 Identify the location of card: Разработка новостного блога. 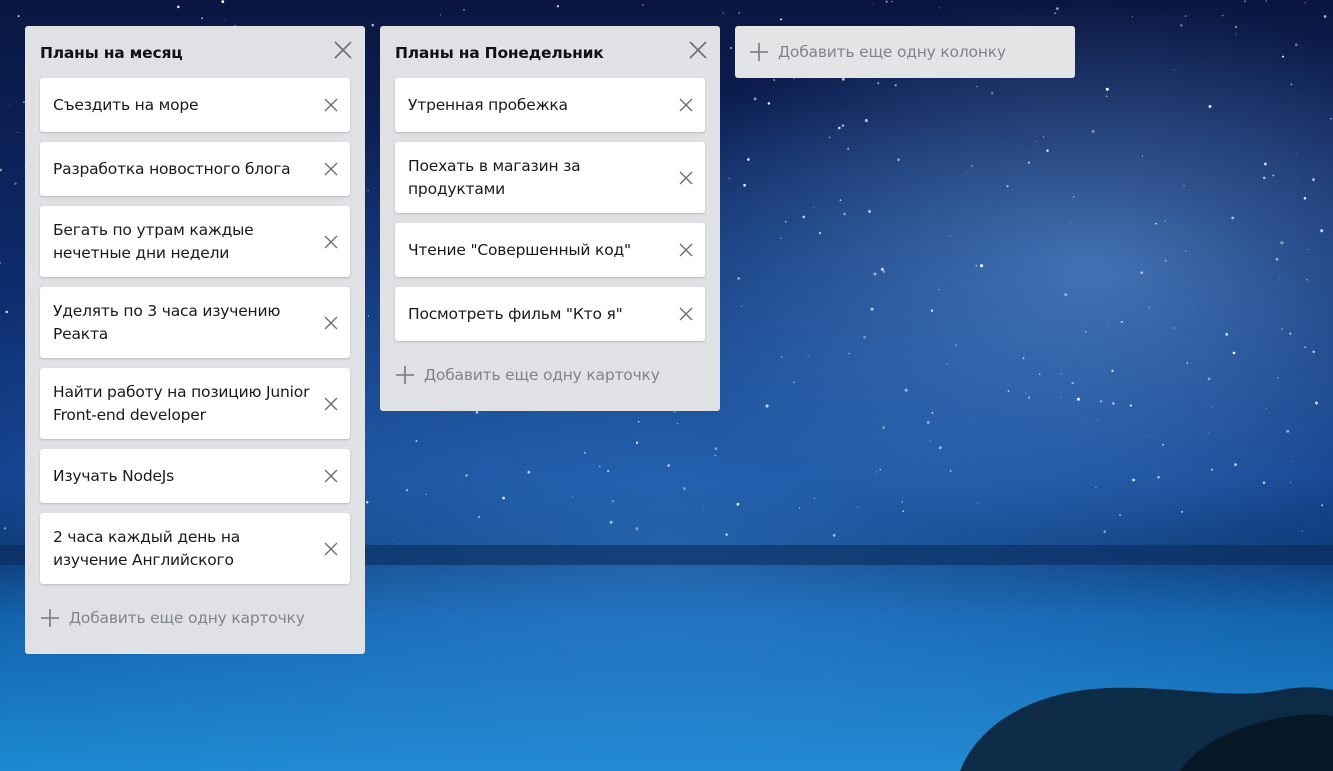
(195, 169).